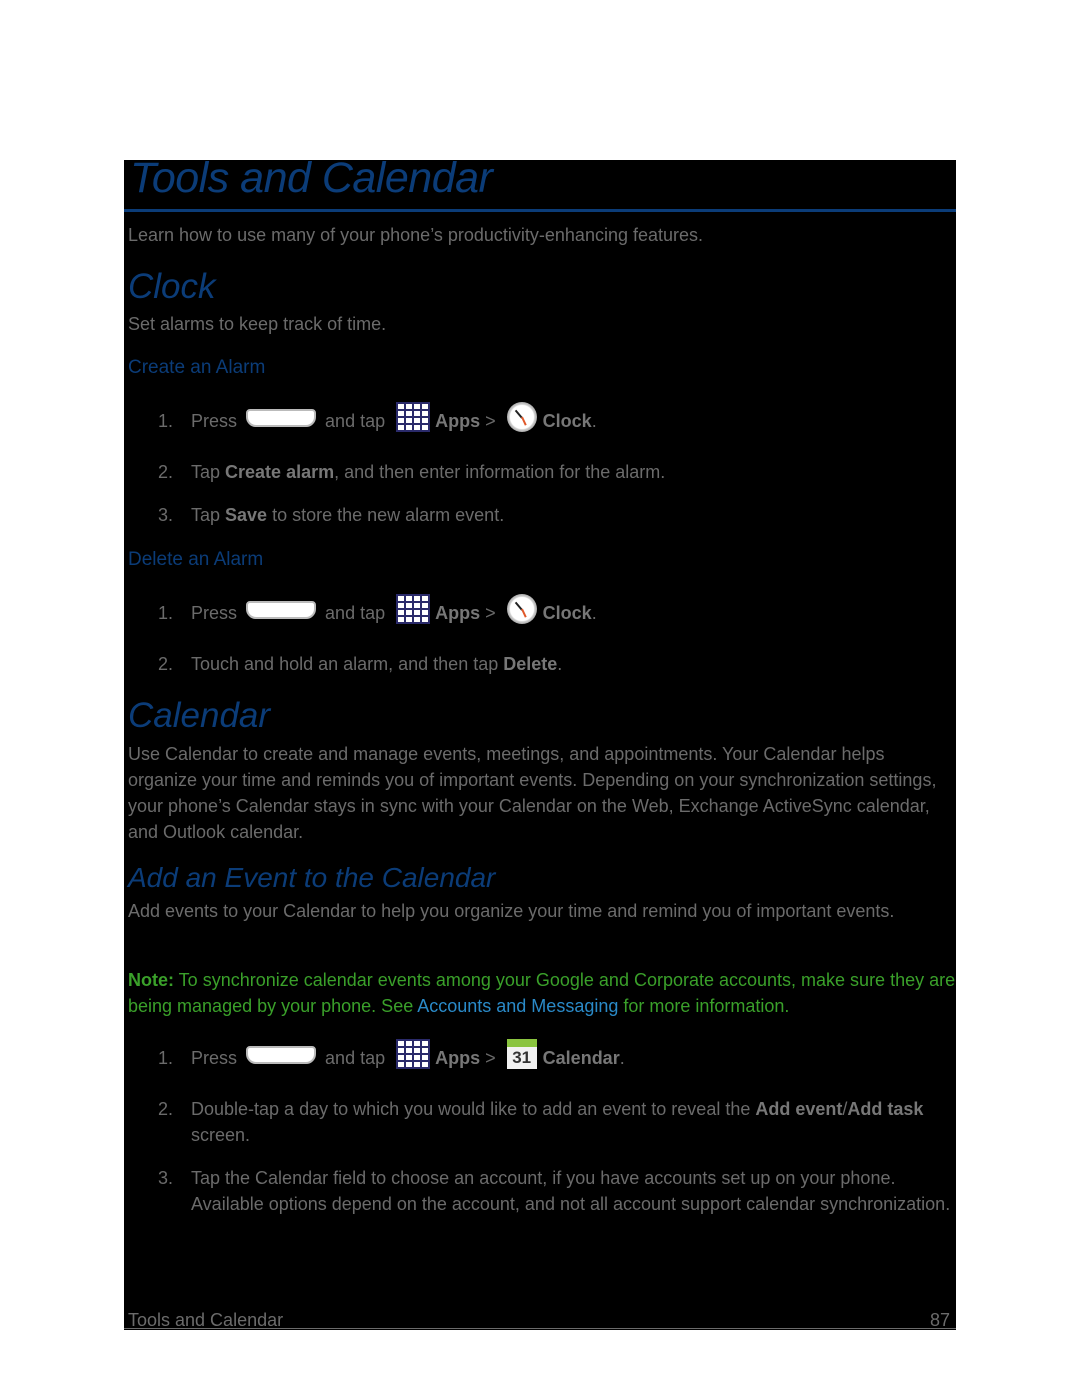 The height and width of the screenshot is (1397, 1080). I want to click on delete-alarm-step-1: 1. Press and tap Apps > Clock., so click(558, 610).